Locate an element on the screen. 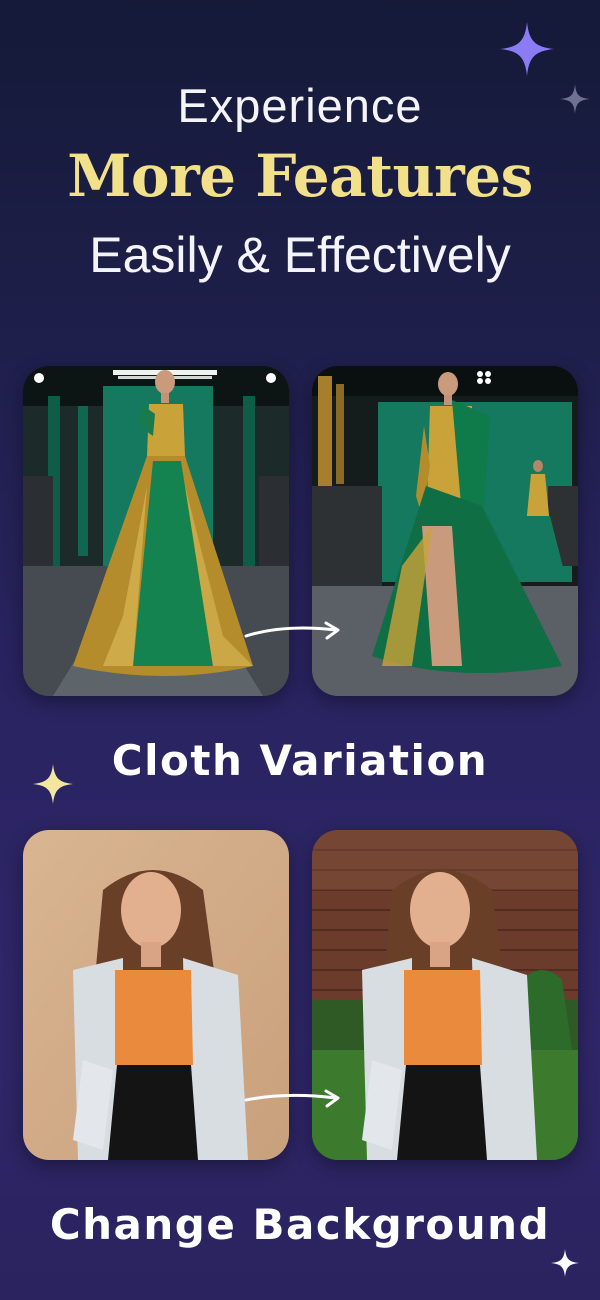 The height and width of the screenshot is (1300, 600). sparkle-white-icon is located at coordinates (565, 1263).